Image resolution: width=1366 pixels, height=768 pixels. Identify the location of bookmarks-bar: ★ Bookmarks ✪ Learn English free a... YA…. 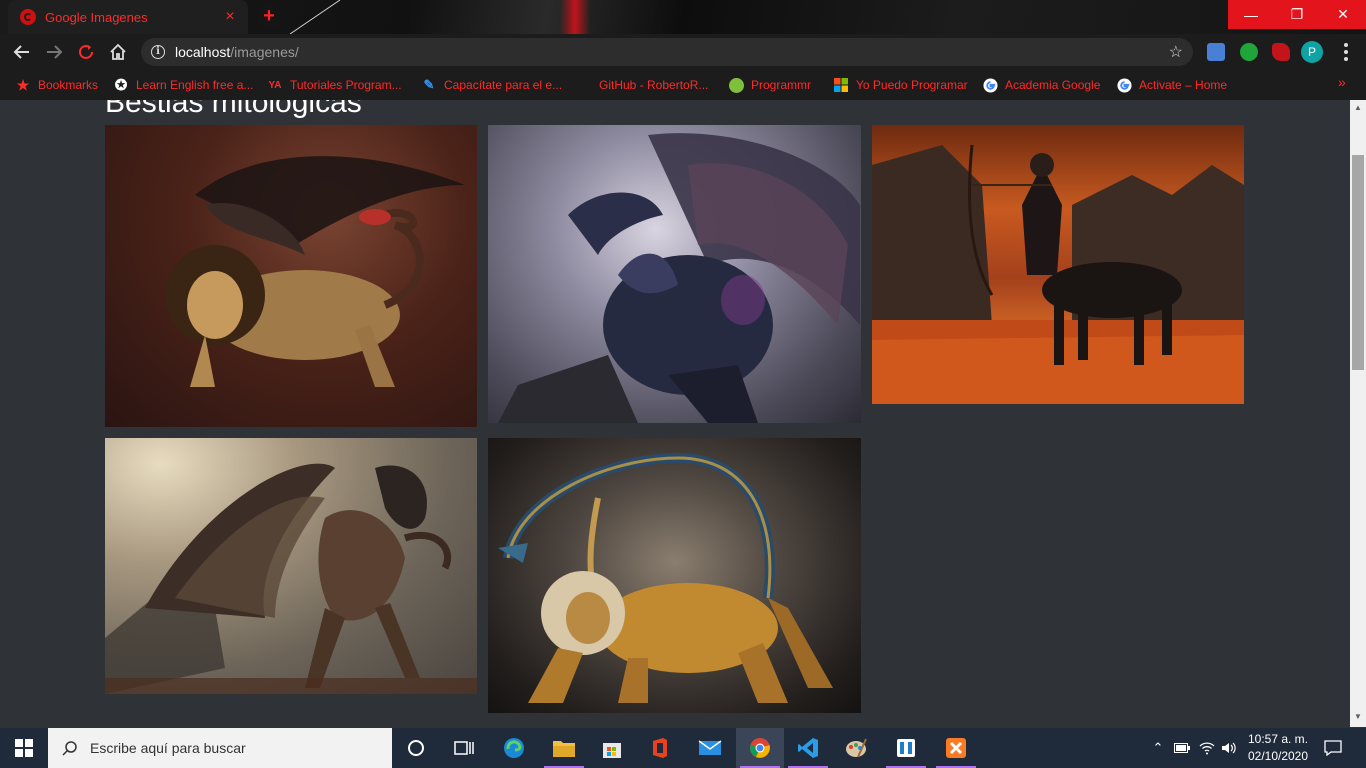
(683, 85).